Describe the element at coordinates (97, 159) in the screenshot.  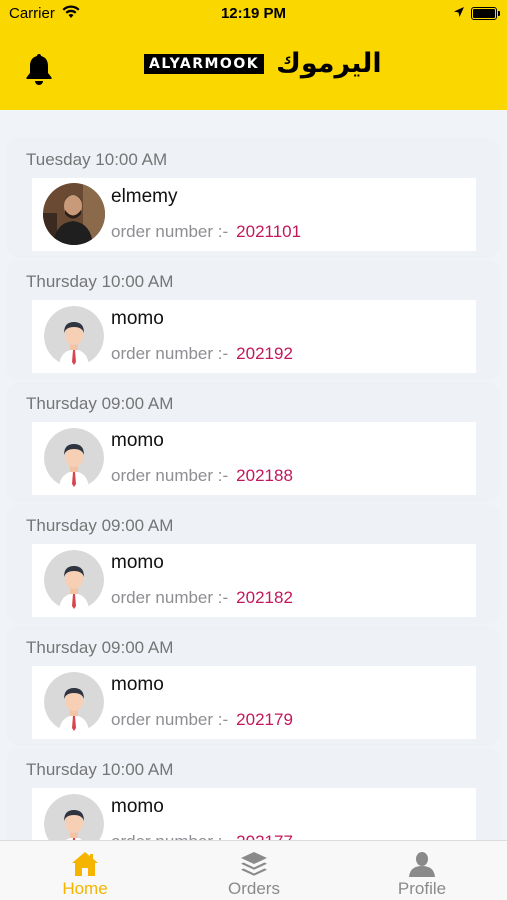
I see `order-date: Tuesday 10:00 AM` at that location.